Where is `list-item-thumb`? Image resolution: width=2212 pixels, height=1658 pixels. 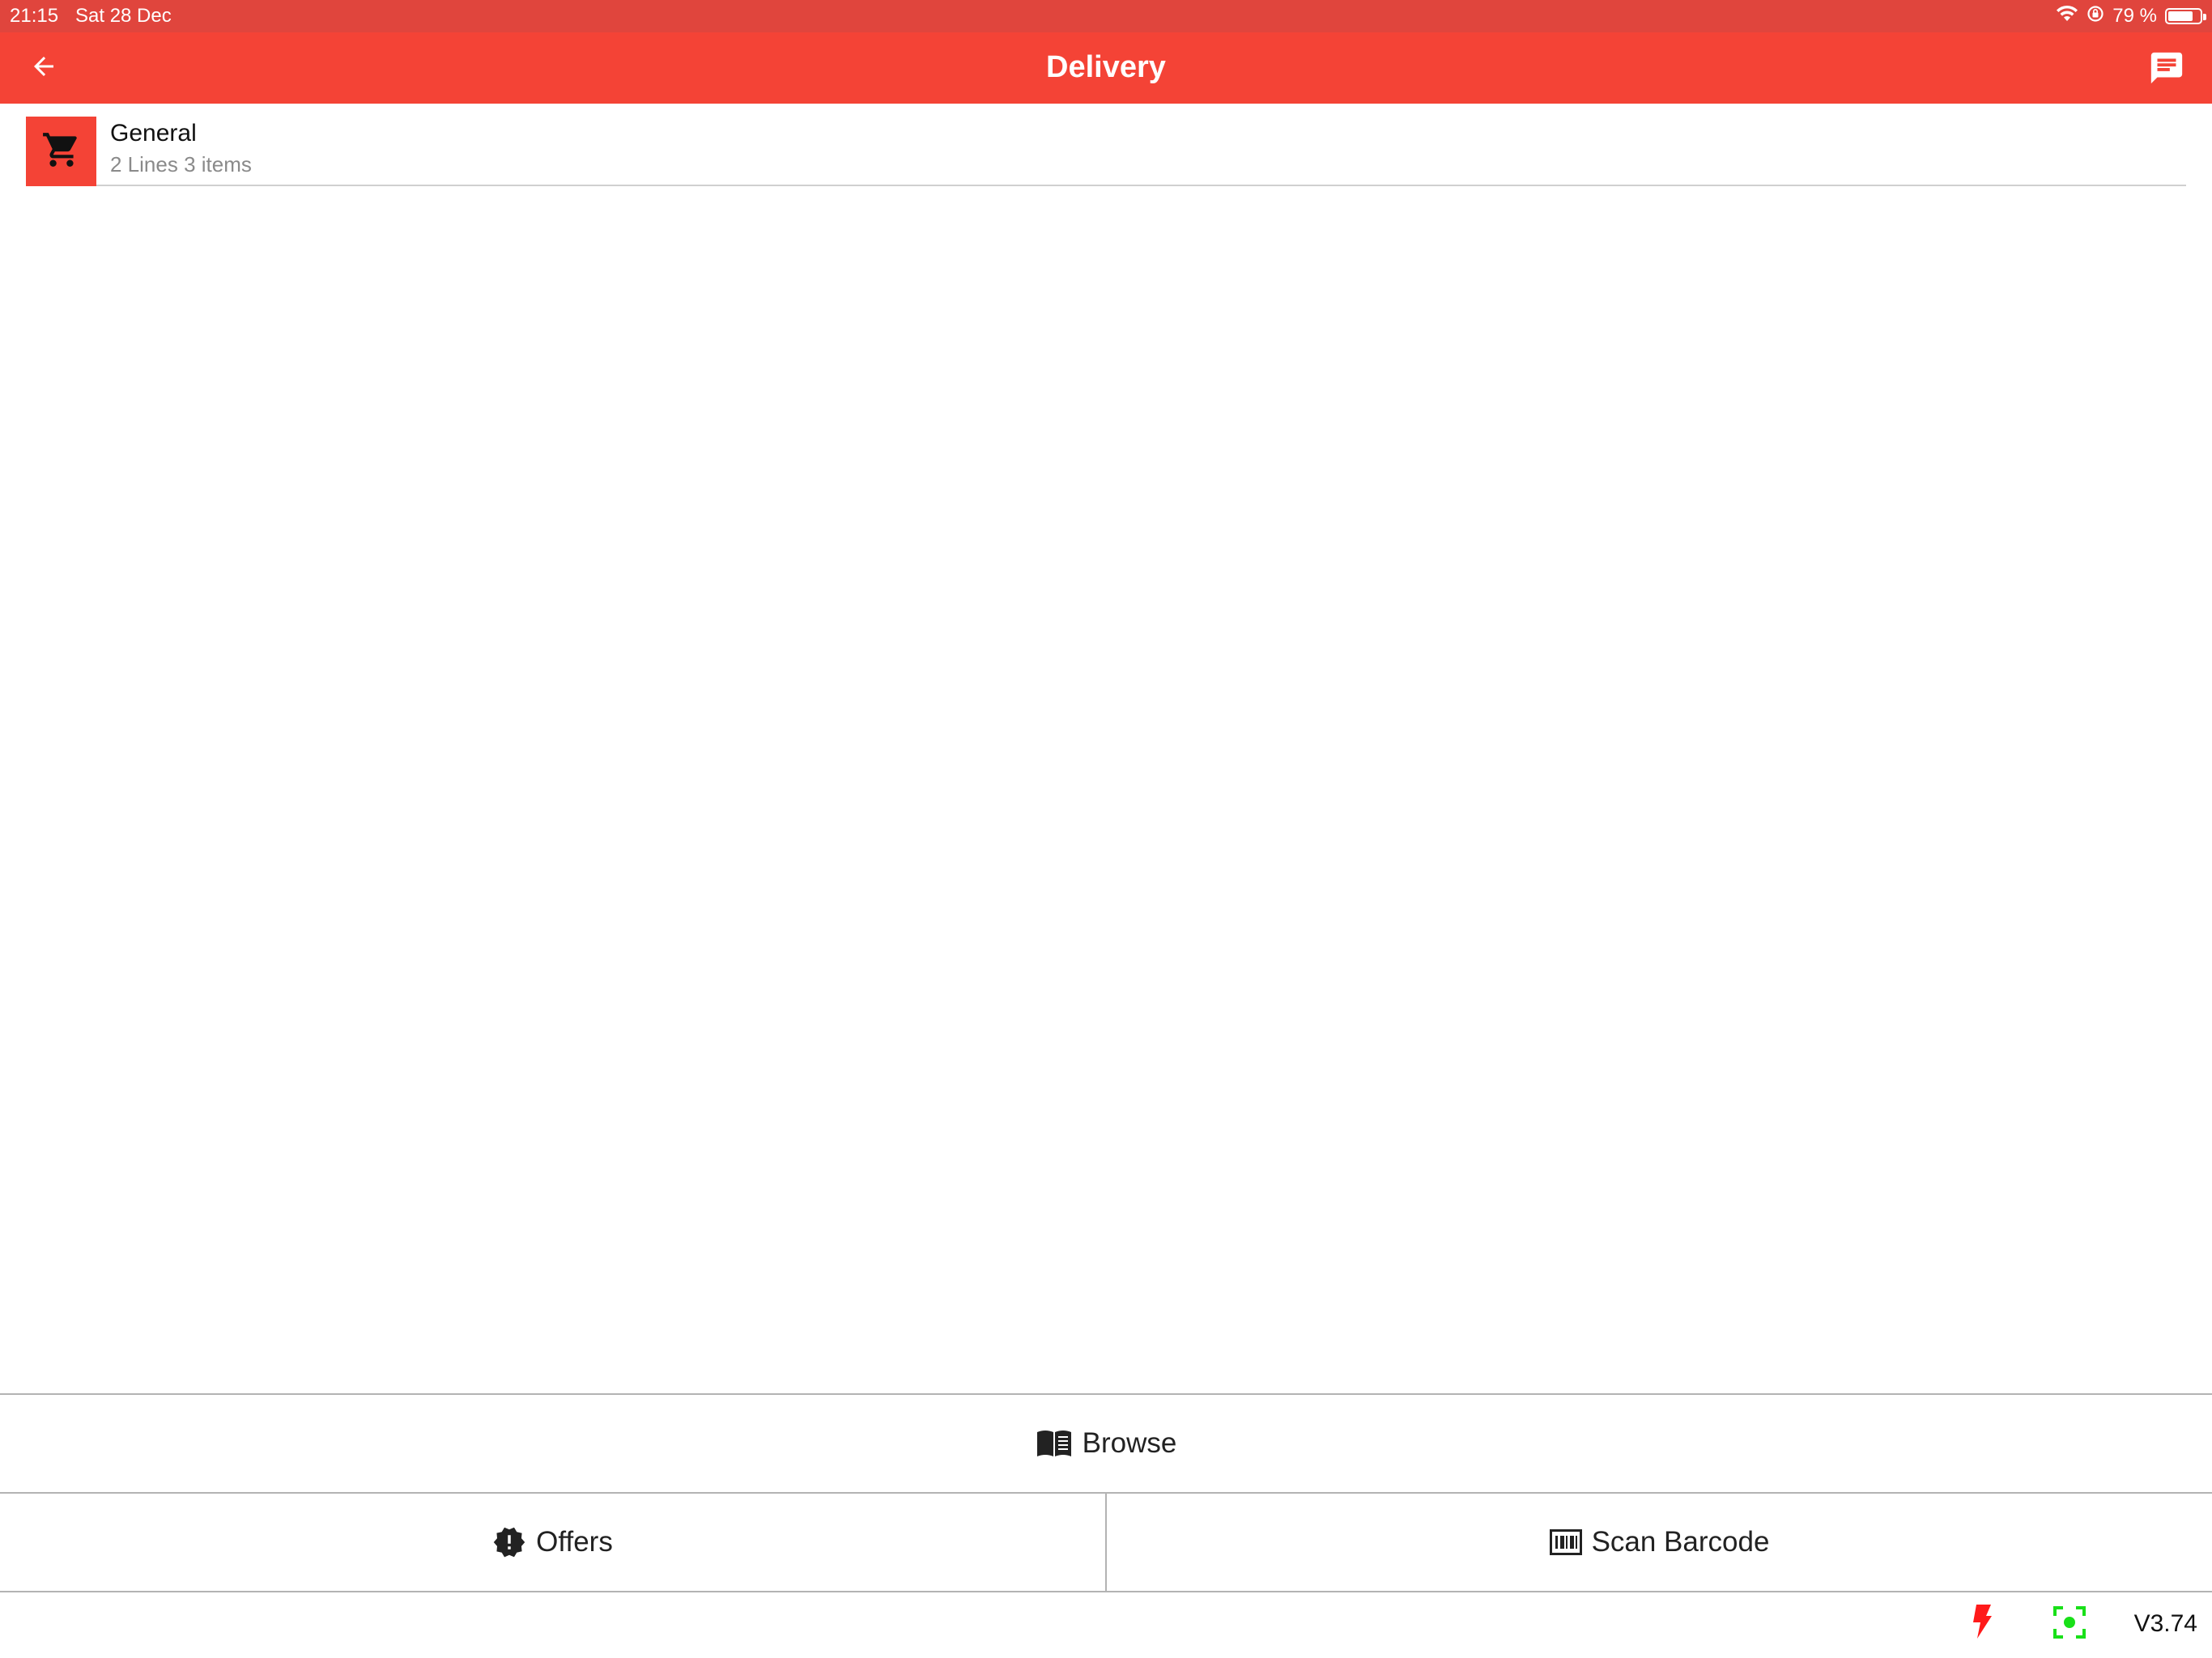
list-item-thumb is located at coordinates (61, 151).